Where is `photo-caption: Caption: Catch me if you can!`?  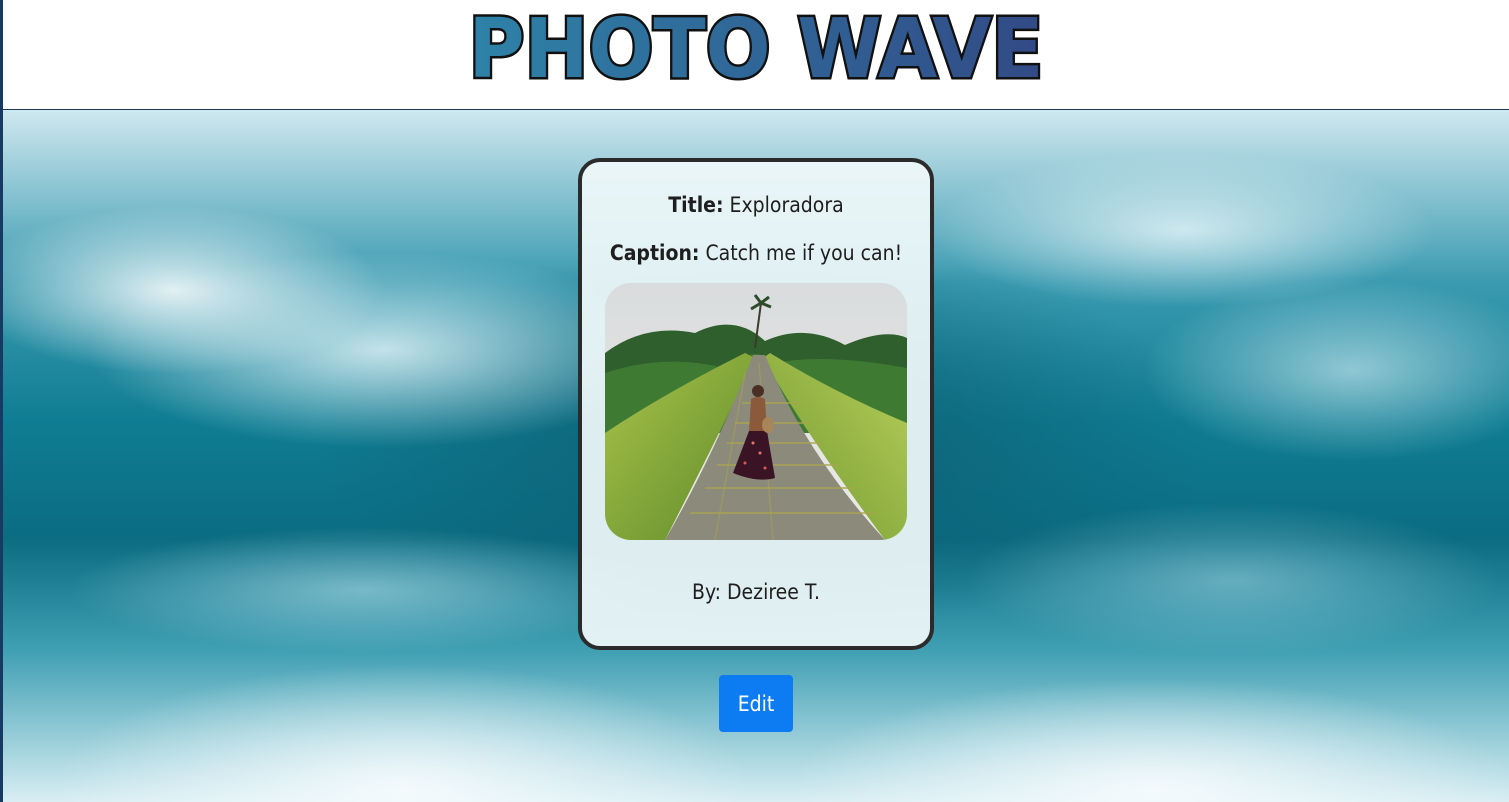 photo-caption: Caption: Catch me if you can! is located at coordinates (756, 253).